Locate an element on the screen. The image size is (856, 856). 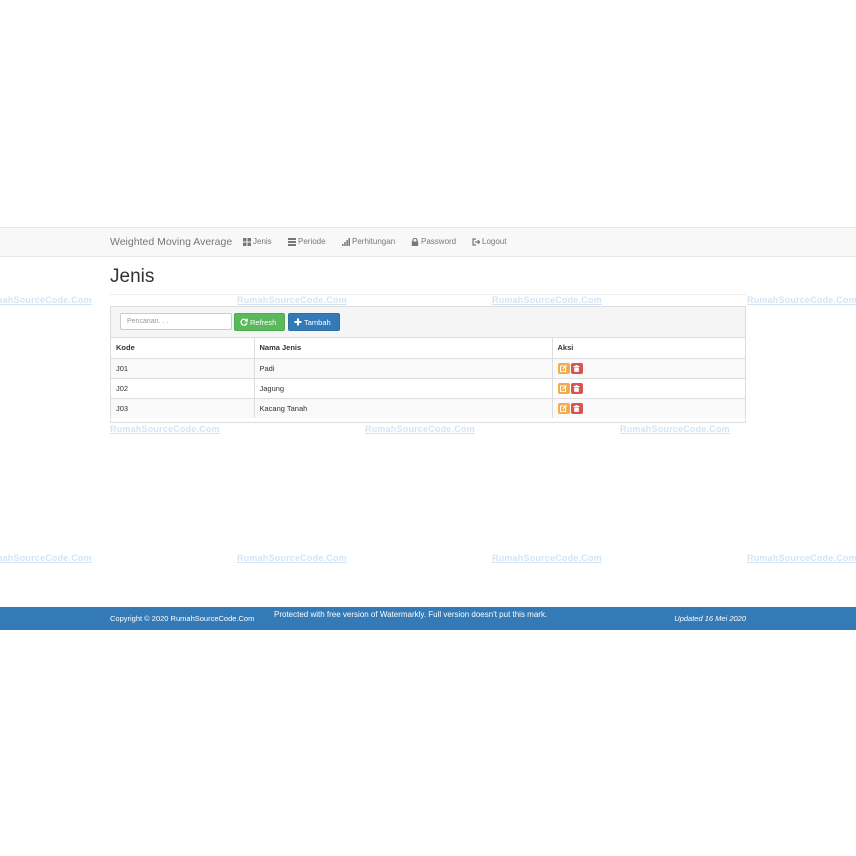
nav-item-jenis: Jenis is located at coordinates (257, 241).